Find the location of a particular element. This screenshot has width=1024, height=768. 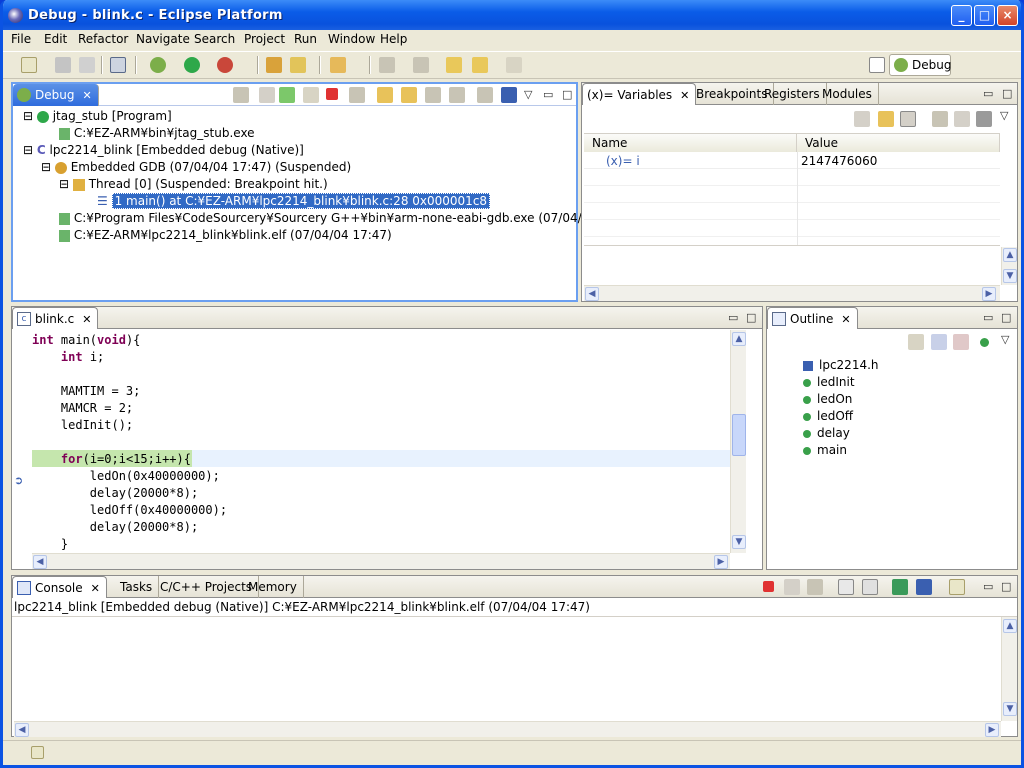

details-hscrollbar: ◀ ▶ is located at coordinates (792, 293).